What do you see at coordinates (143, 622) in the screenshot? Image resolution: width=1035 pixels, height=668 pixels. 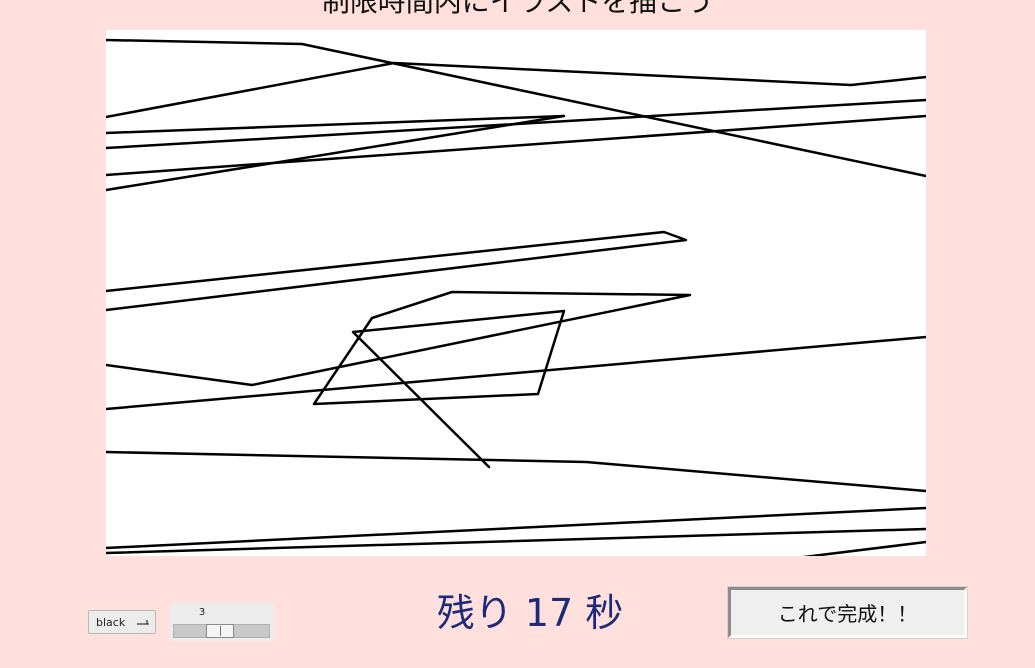 I see `dropdown-arrow-icon` at bounding box center [143, 622].